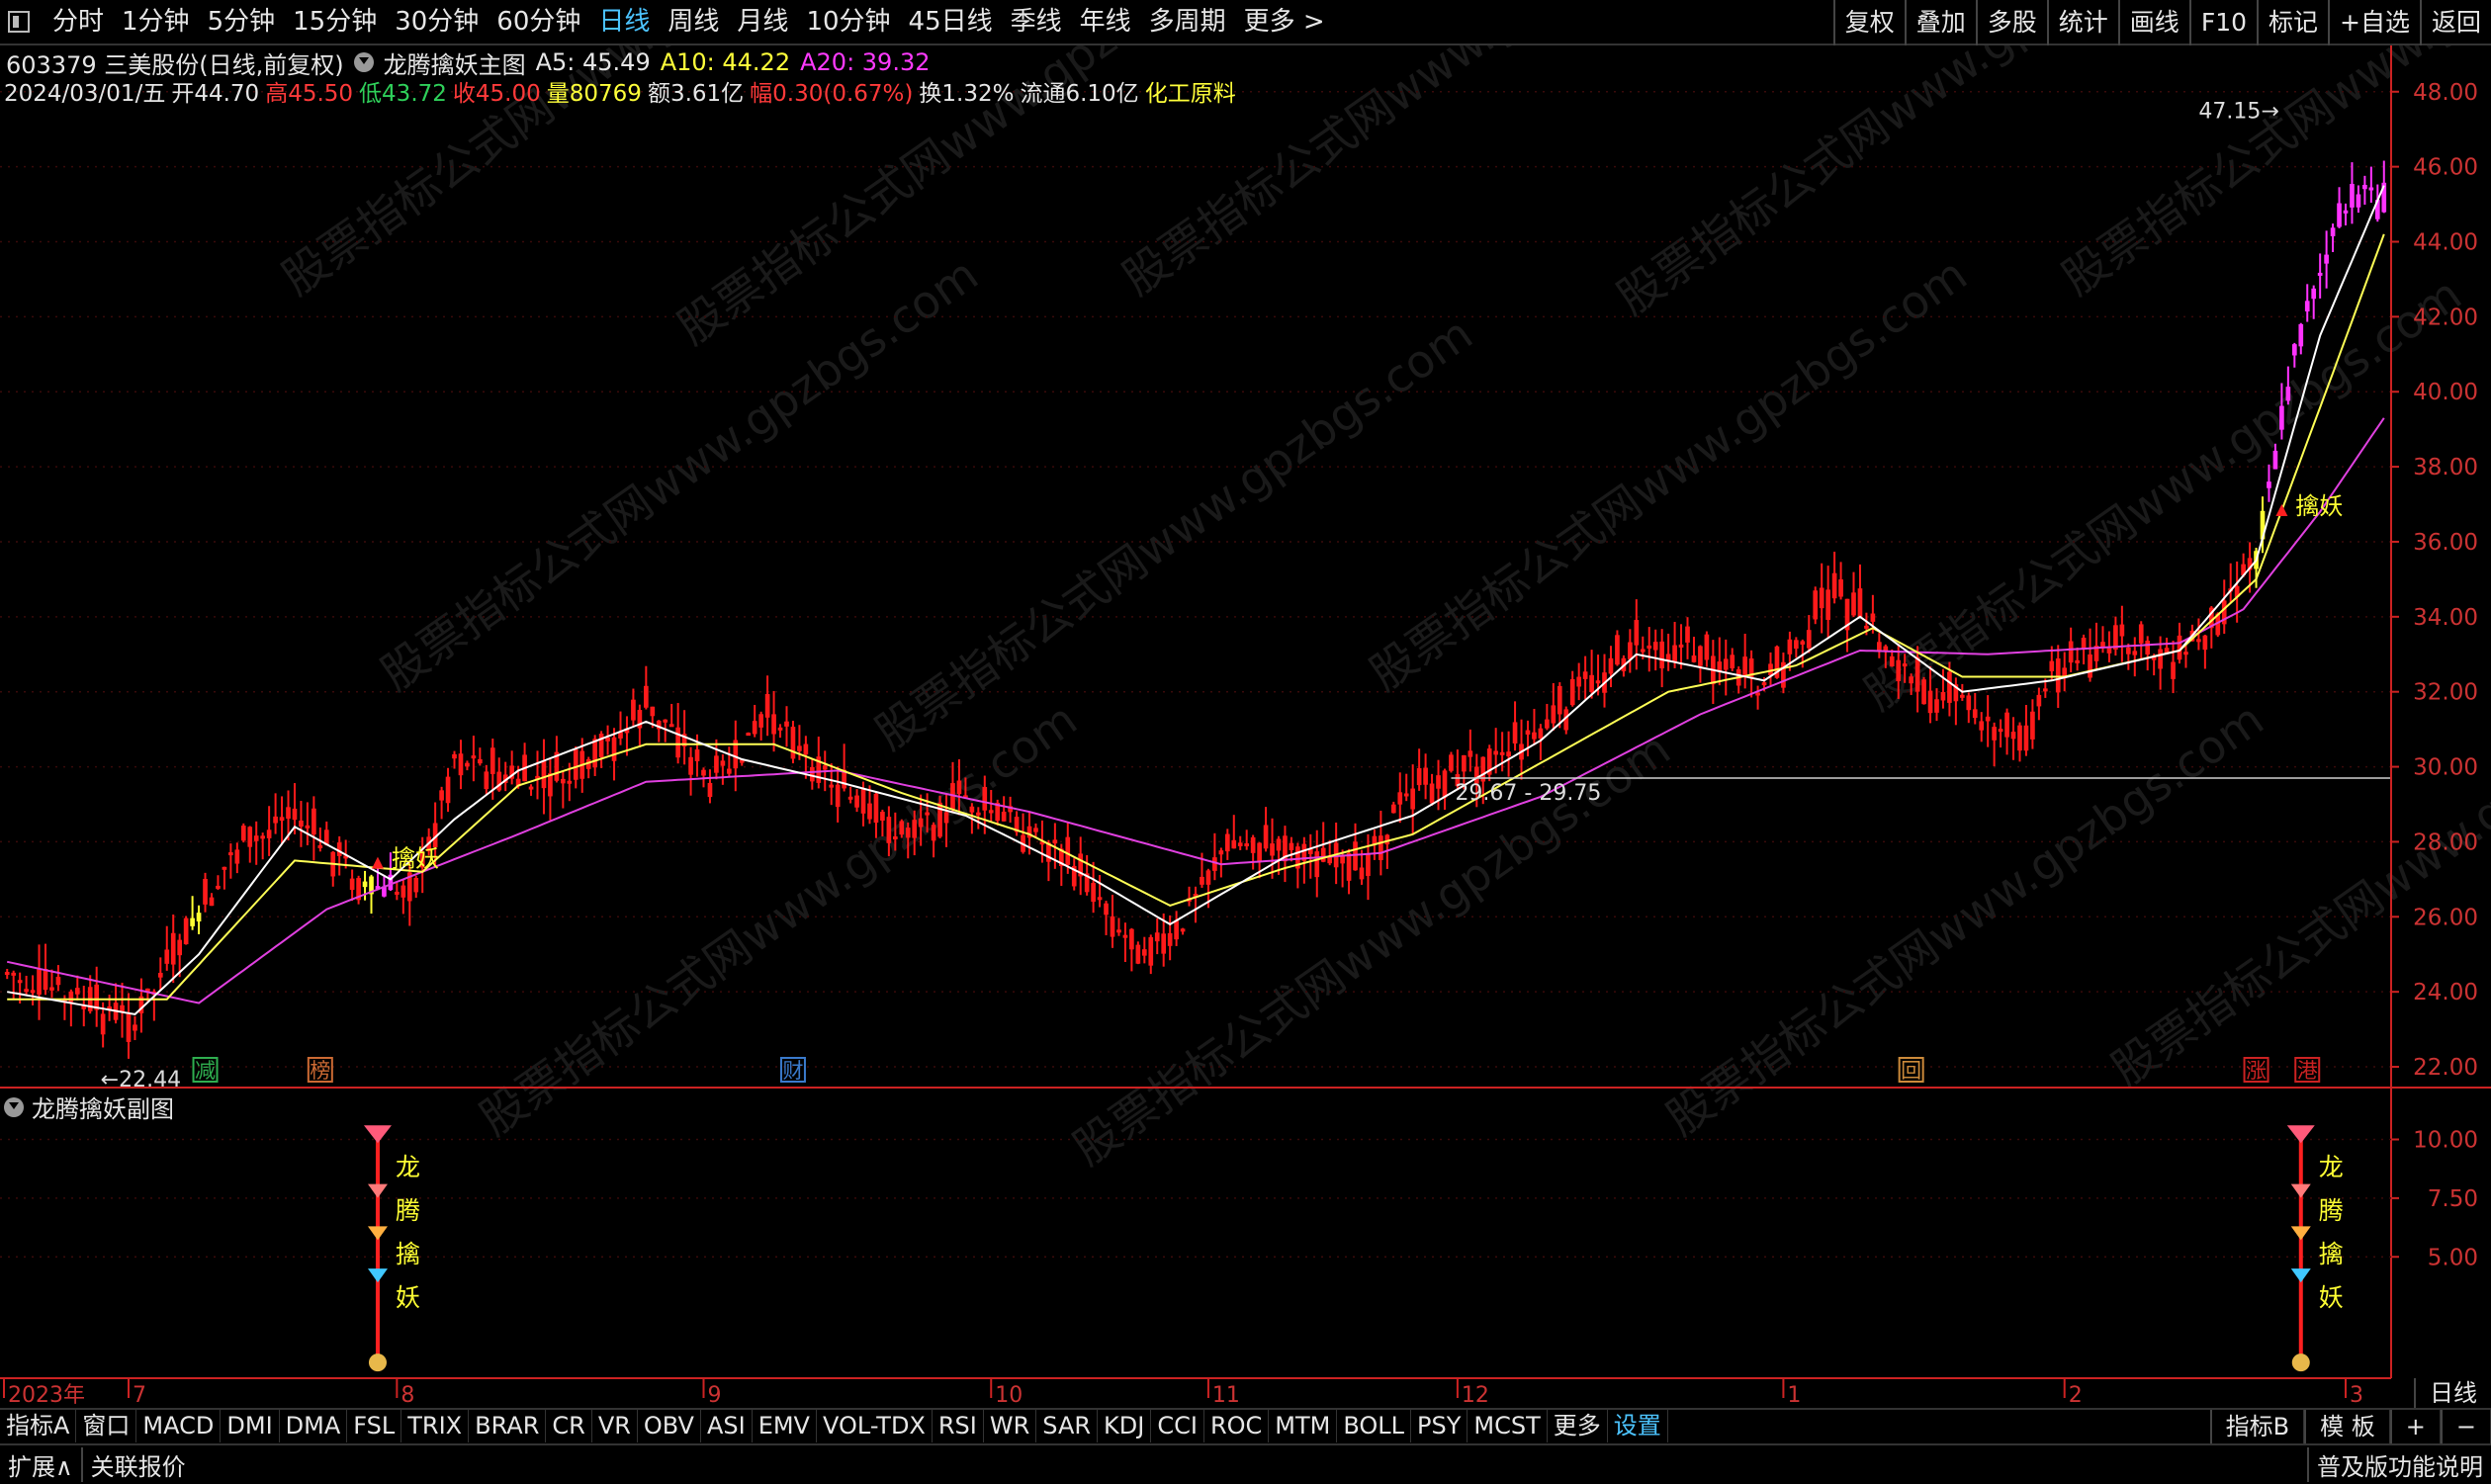 The image size is (2491, 1484). Describe the element at coordinates (1284, 22) in the screenshot. I see `period-tab-14: 更多 >` at that location.